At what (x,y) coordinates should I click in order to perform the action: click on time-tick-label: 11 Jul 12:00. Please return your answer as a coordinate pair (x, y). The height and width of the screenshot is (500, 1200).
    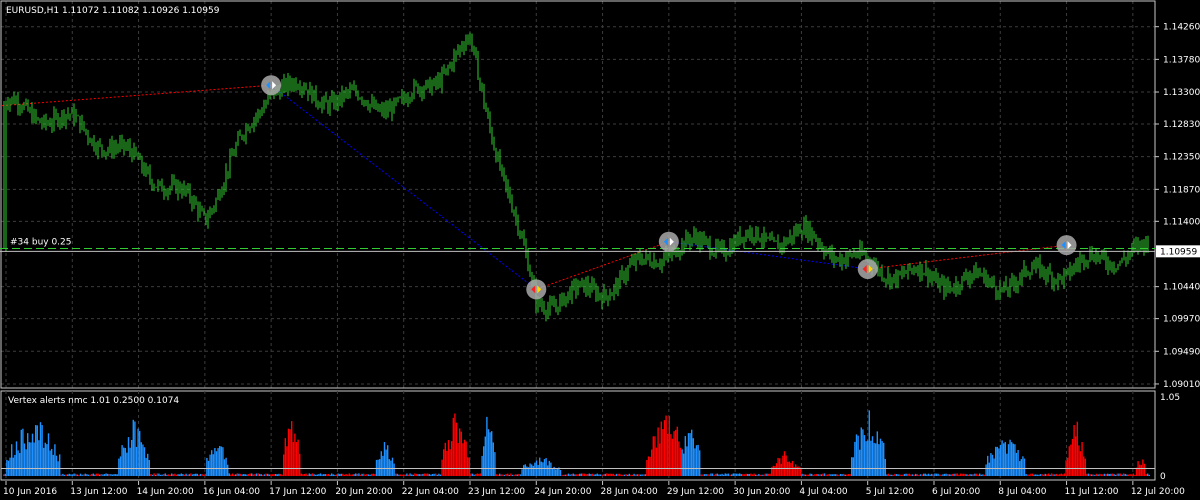
    Looking at the image, I should click on (1092, 492).